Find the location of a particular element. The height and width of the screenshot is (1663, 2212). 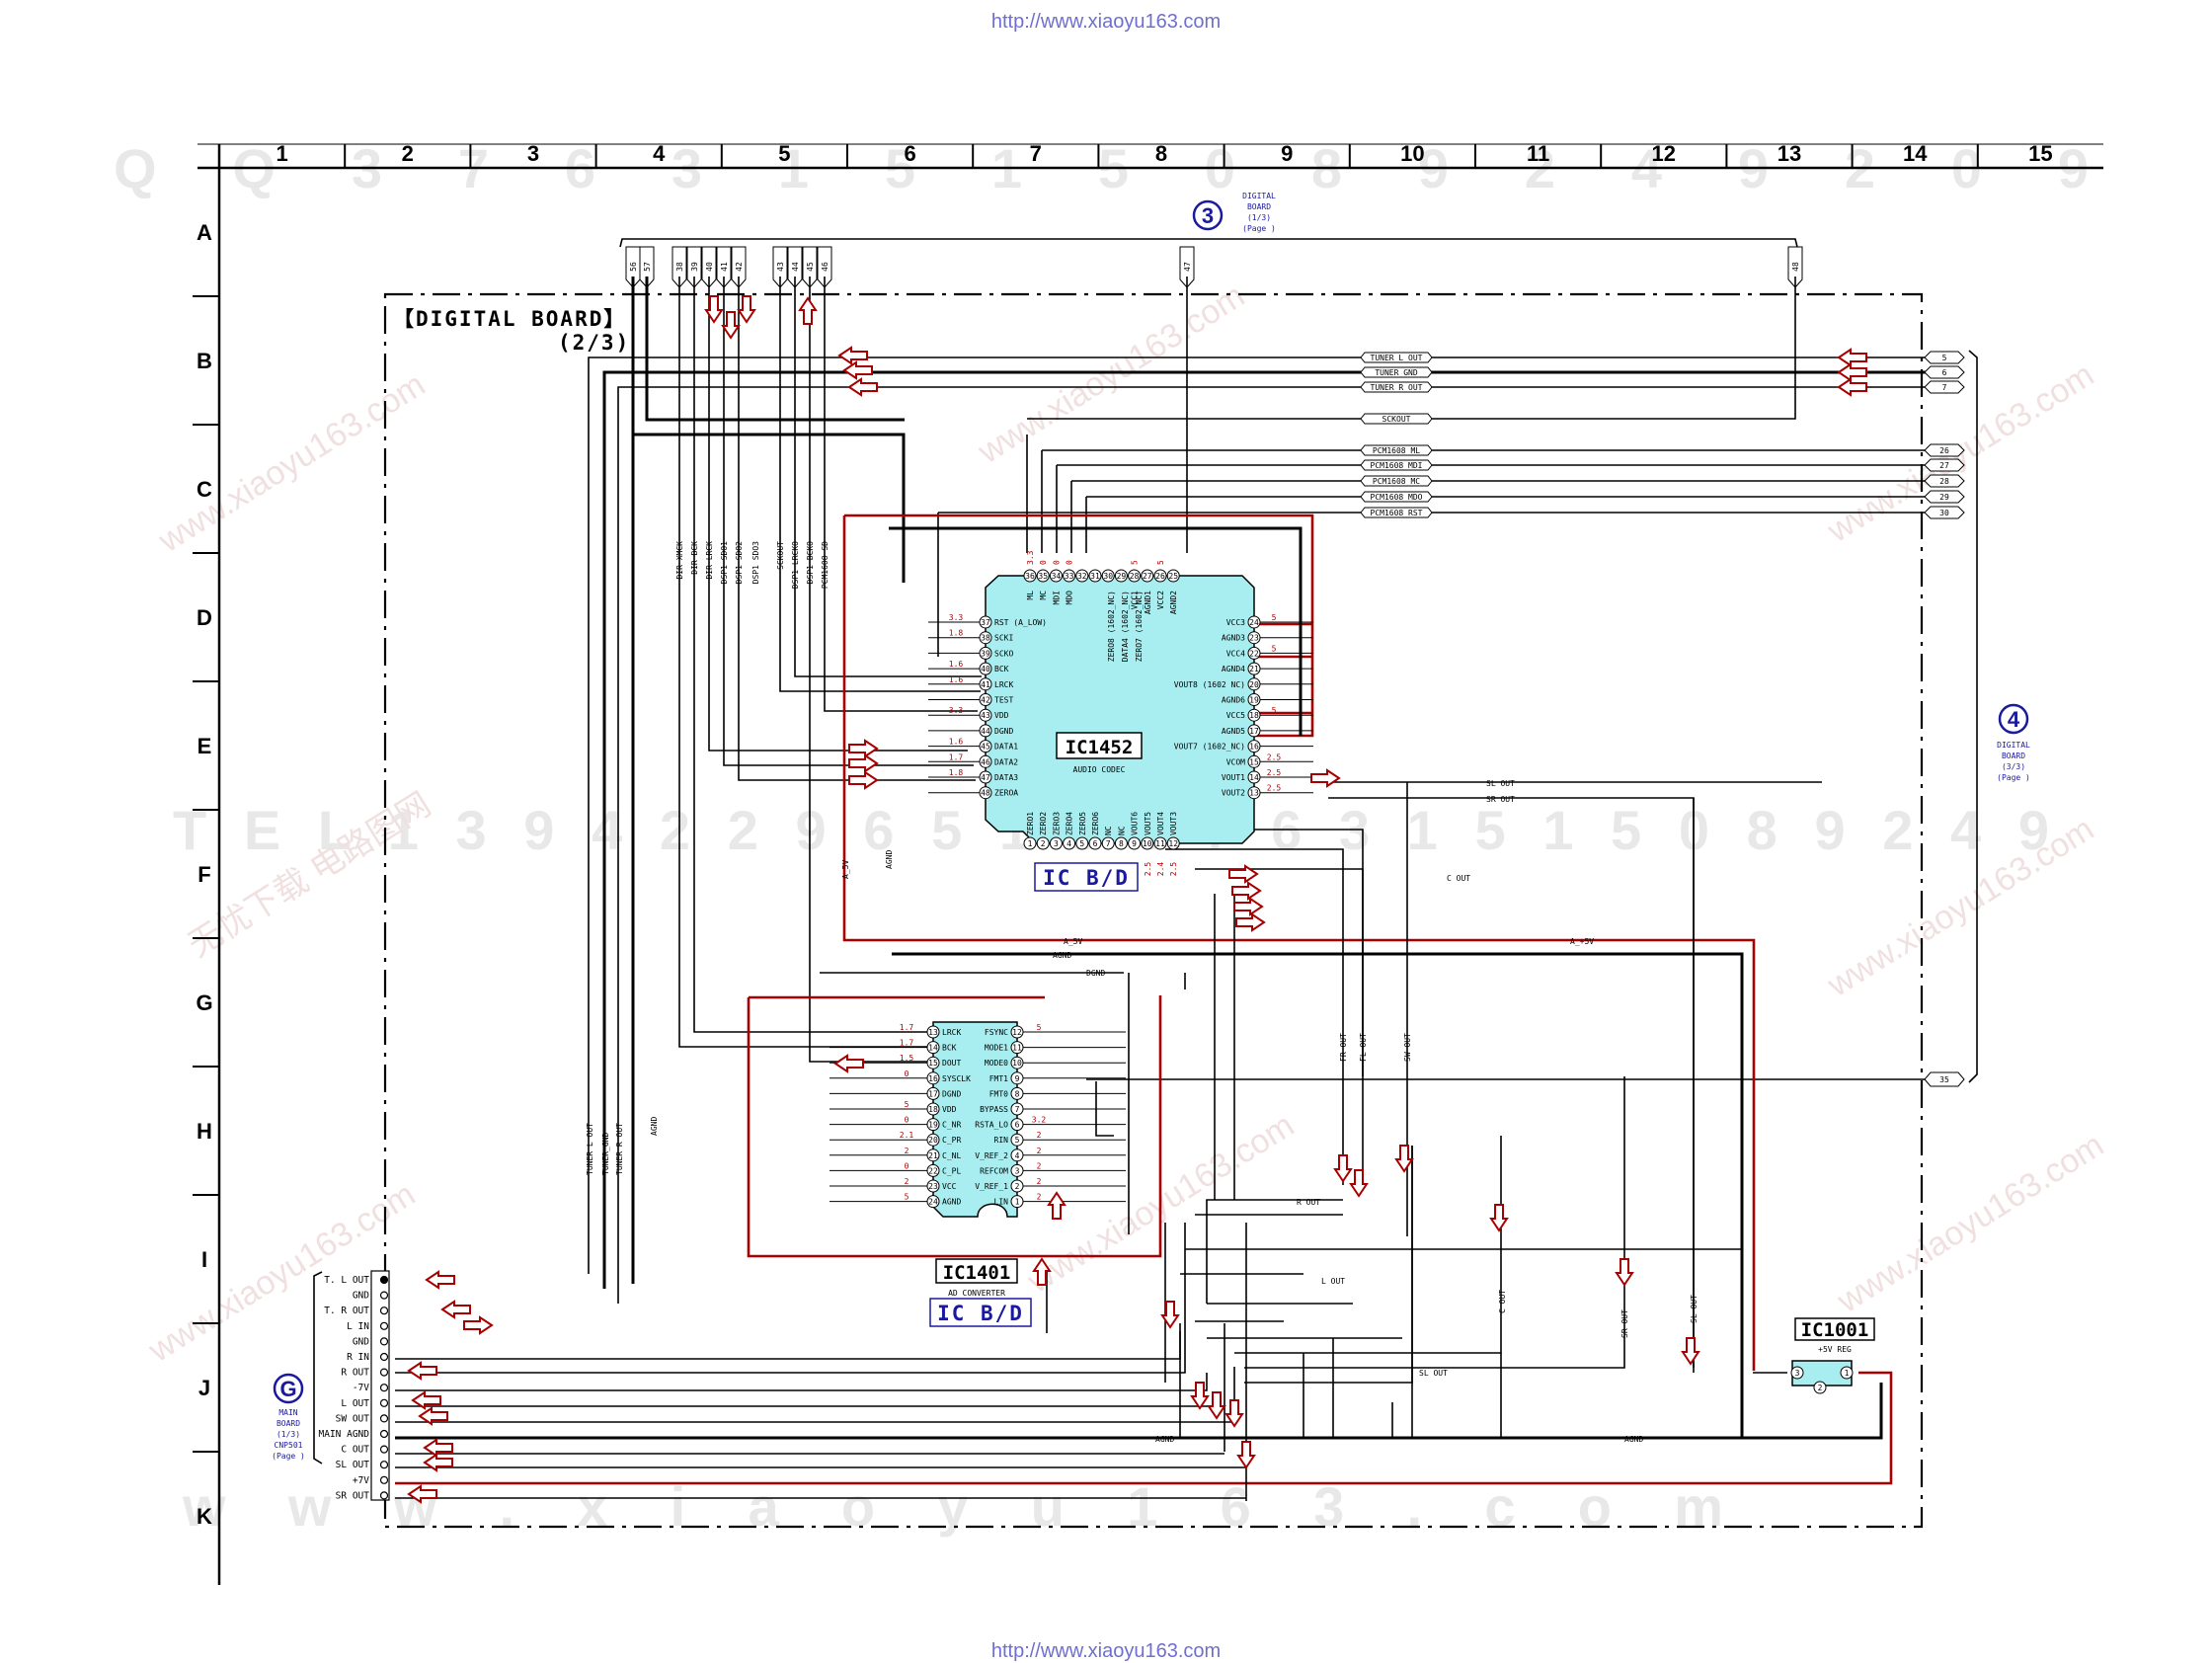

grid-column-1: 1 is located at coordinates (281, 153).